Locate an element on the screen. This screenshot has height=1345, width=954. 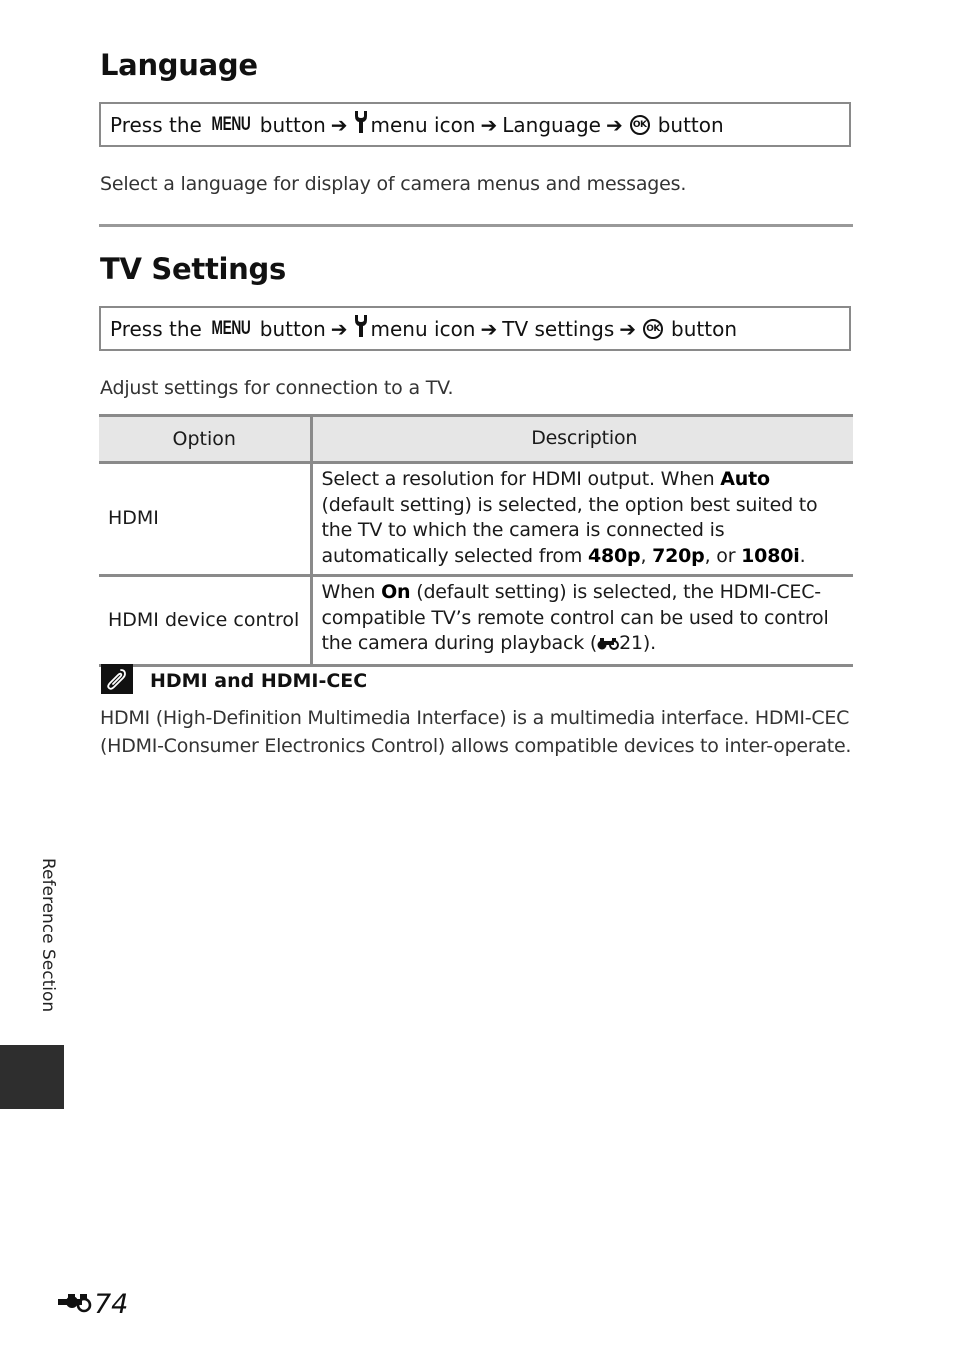
desc-text: , is located at coordinates (646, 555).